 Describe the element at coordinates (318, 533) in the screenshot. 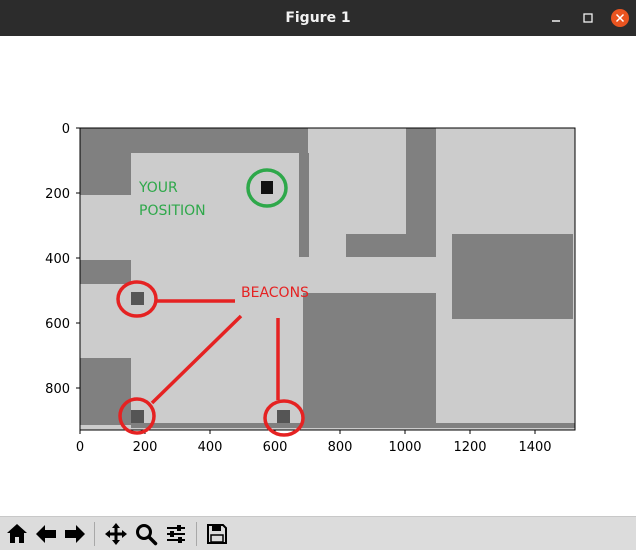

I see `navigation-toolbar` at that location.